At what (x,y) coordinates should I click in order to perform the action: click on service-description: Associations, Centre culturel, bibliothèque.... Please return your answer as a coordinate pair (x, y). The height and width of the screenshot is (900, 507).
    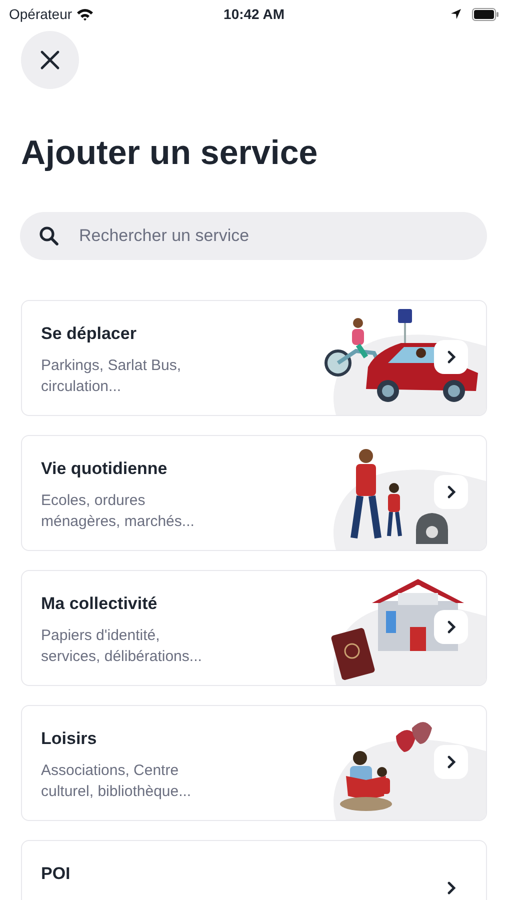
    Looking at the image, I should click on (116, 781).